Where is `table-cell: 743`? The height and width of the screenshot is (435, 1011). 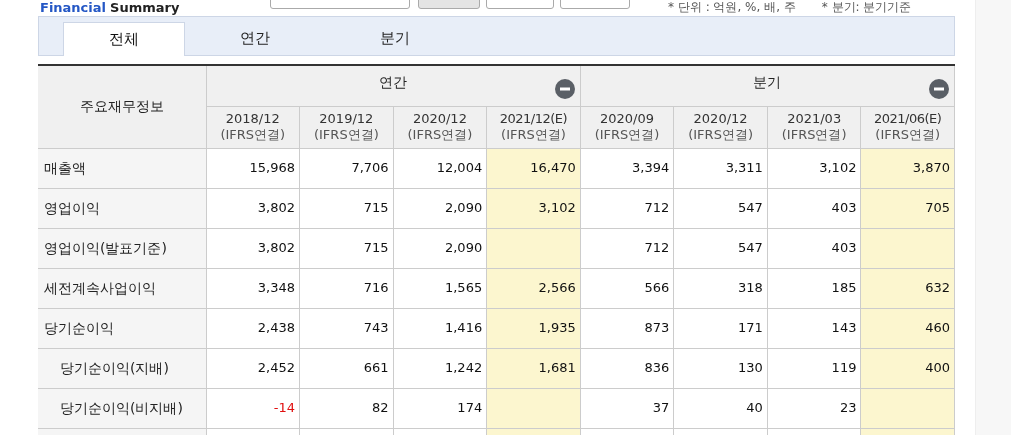 table-cell: 743 is located at coordinates (346, 328).